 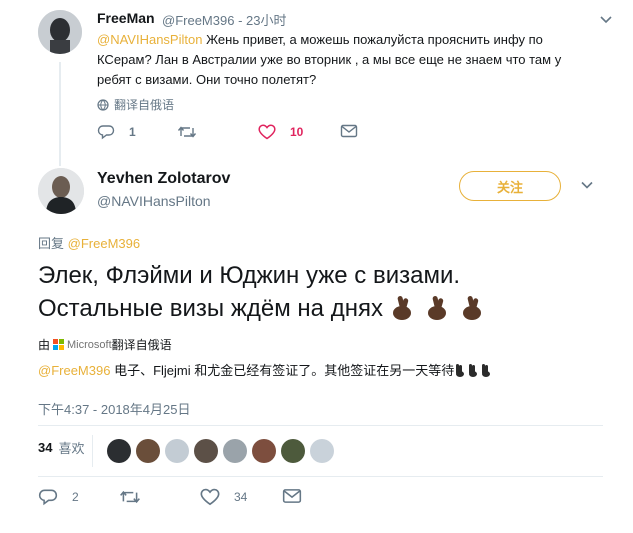 I want to click on author-handle: @FreeM396, so click(x=198, y=20).